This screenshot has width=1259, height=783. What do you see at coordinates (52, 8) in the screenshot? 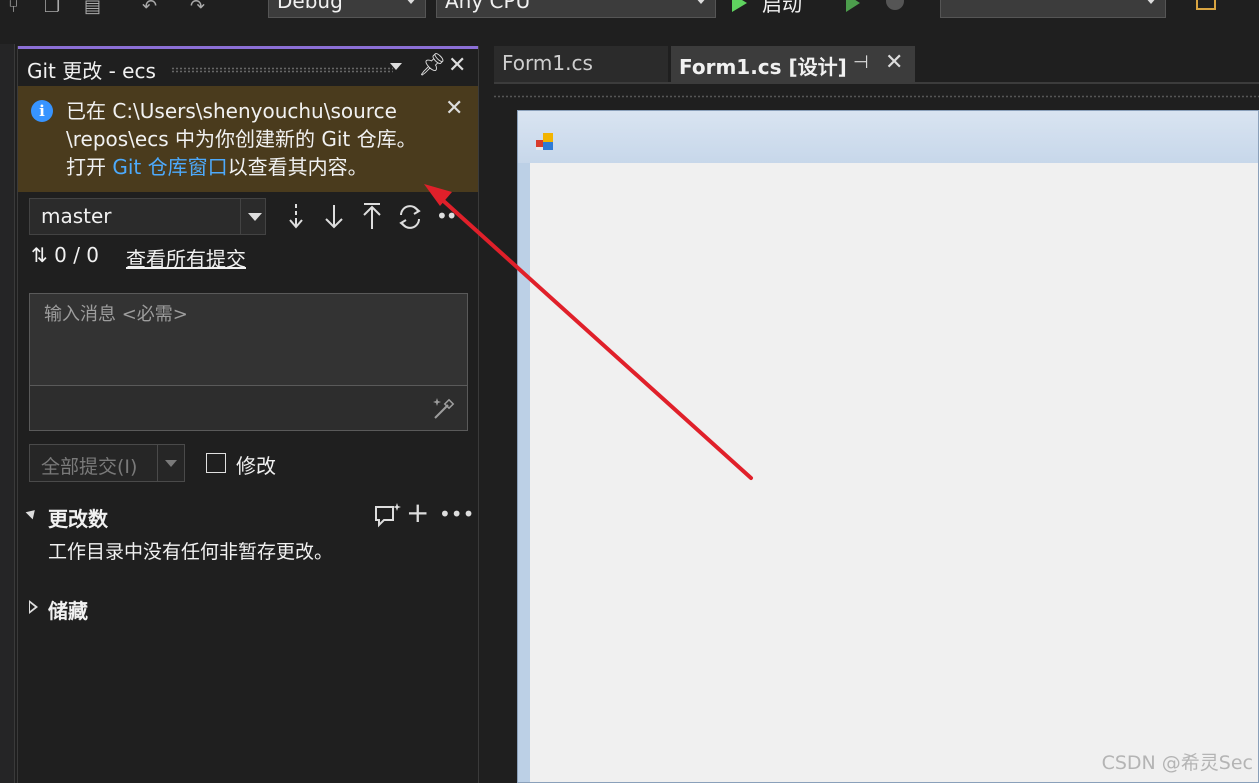
I see `copy-icon: ❐` at bounding box center [52, 8].